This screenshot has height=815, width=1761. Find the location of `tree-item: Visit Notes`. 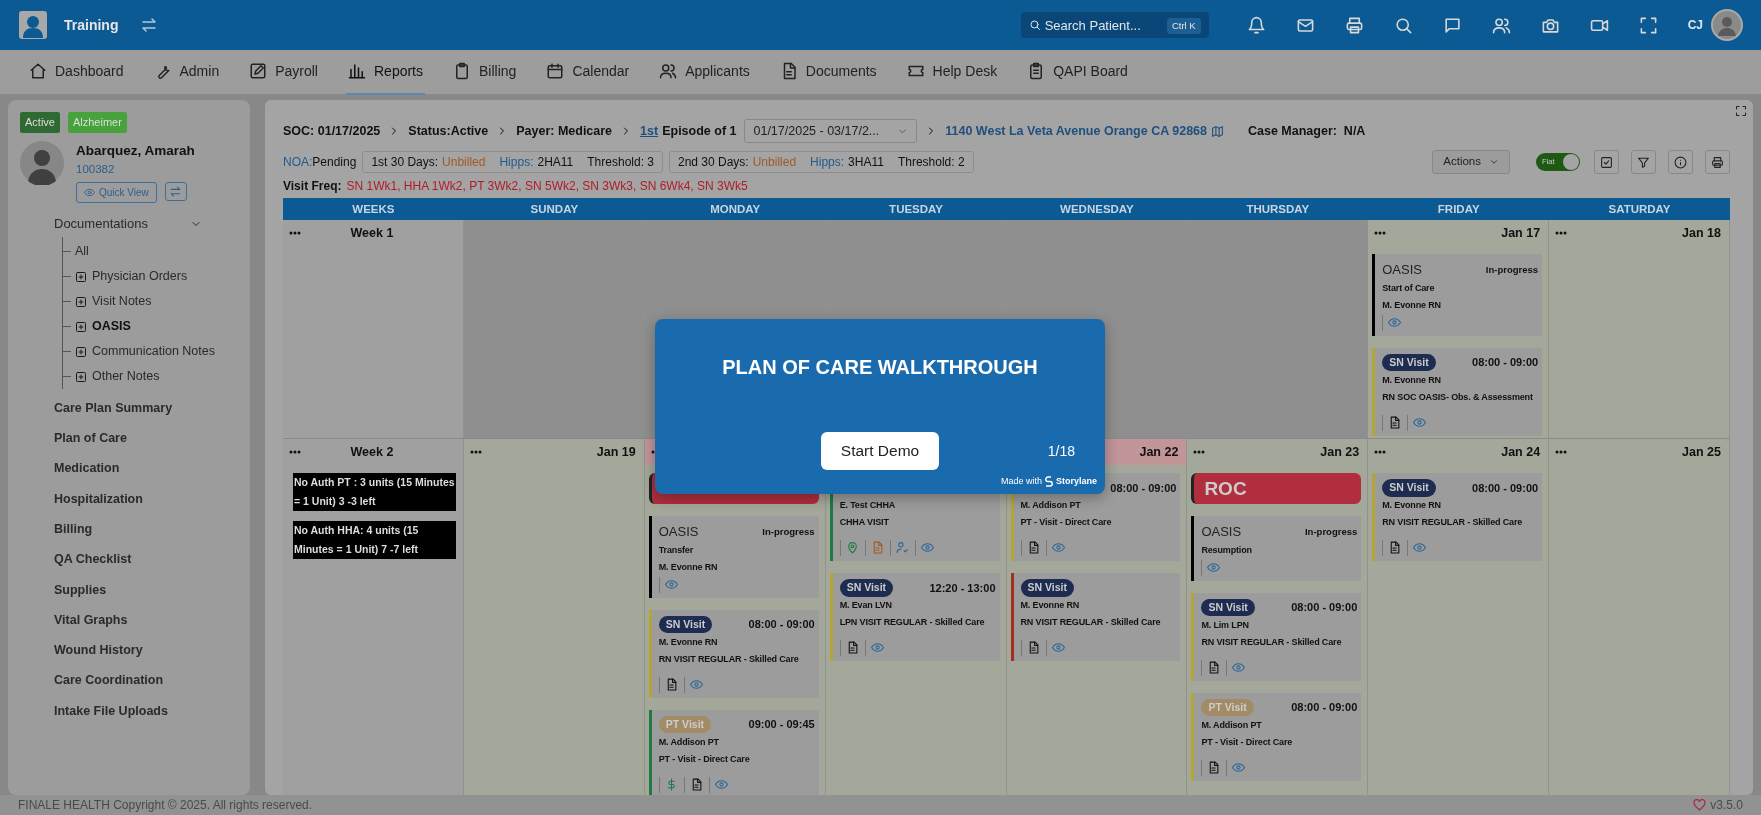

tree-item: Visit Notes is located at coordinates (122, 301).